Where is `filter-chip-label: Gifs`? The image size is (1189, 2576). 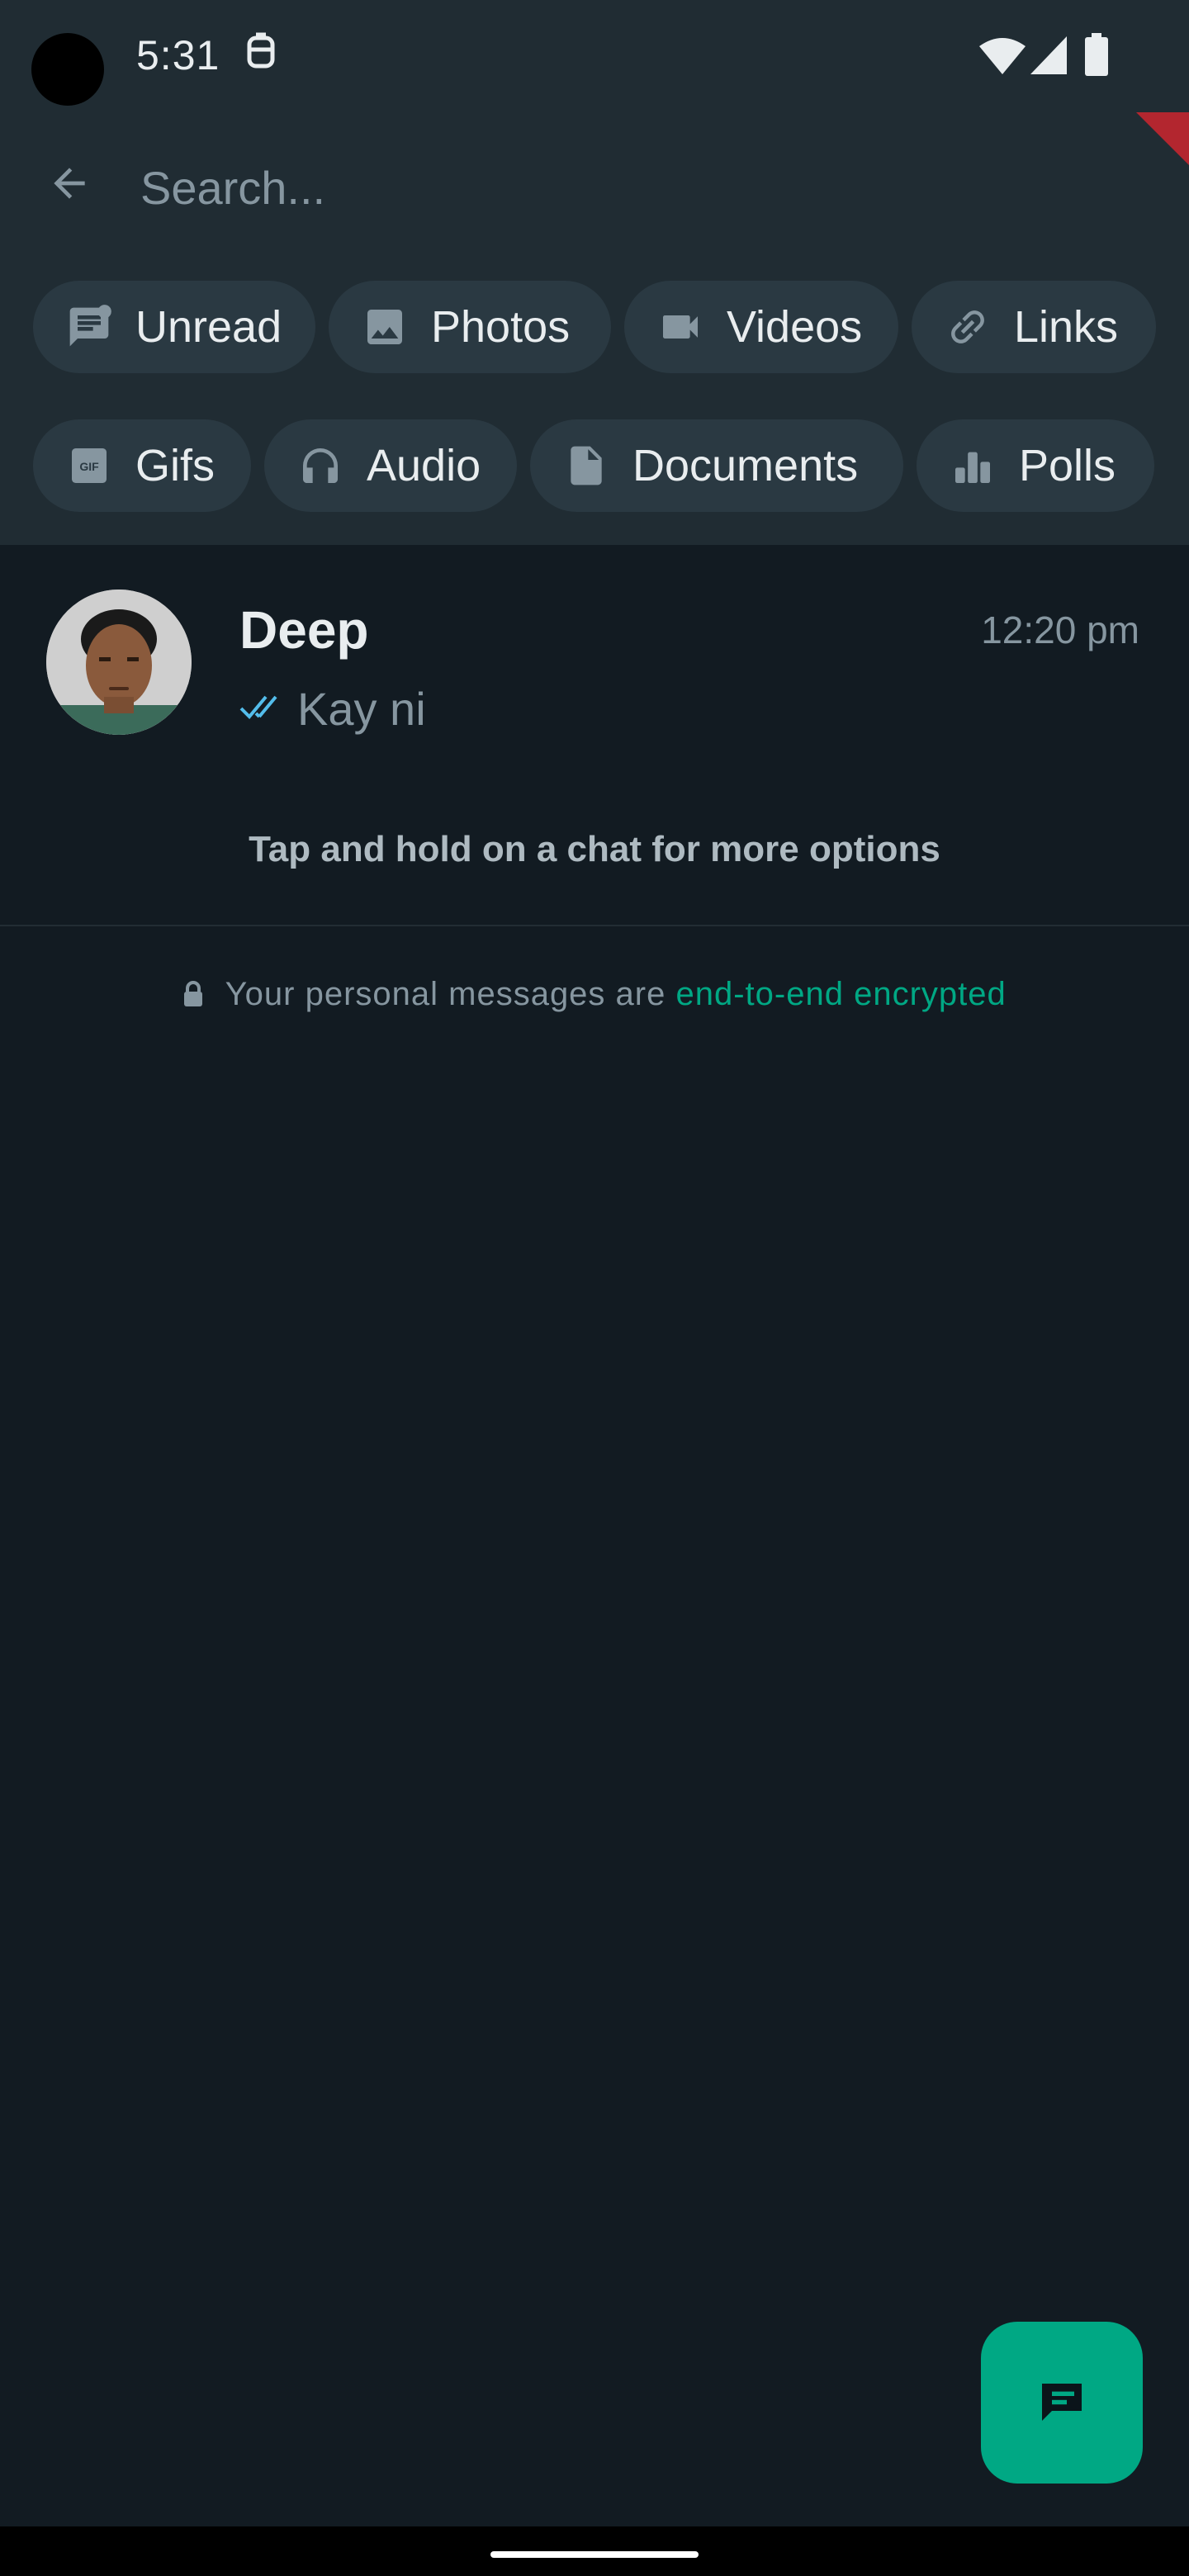
filter-chip-label: Gifs is located at coordinates (175, 465).